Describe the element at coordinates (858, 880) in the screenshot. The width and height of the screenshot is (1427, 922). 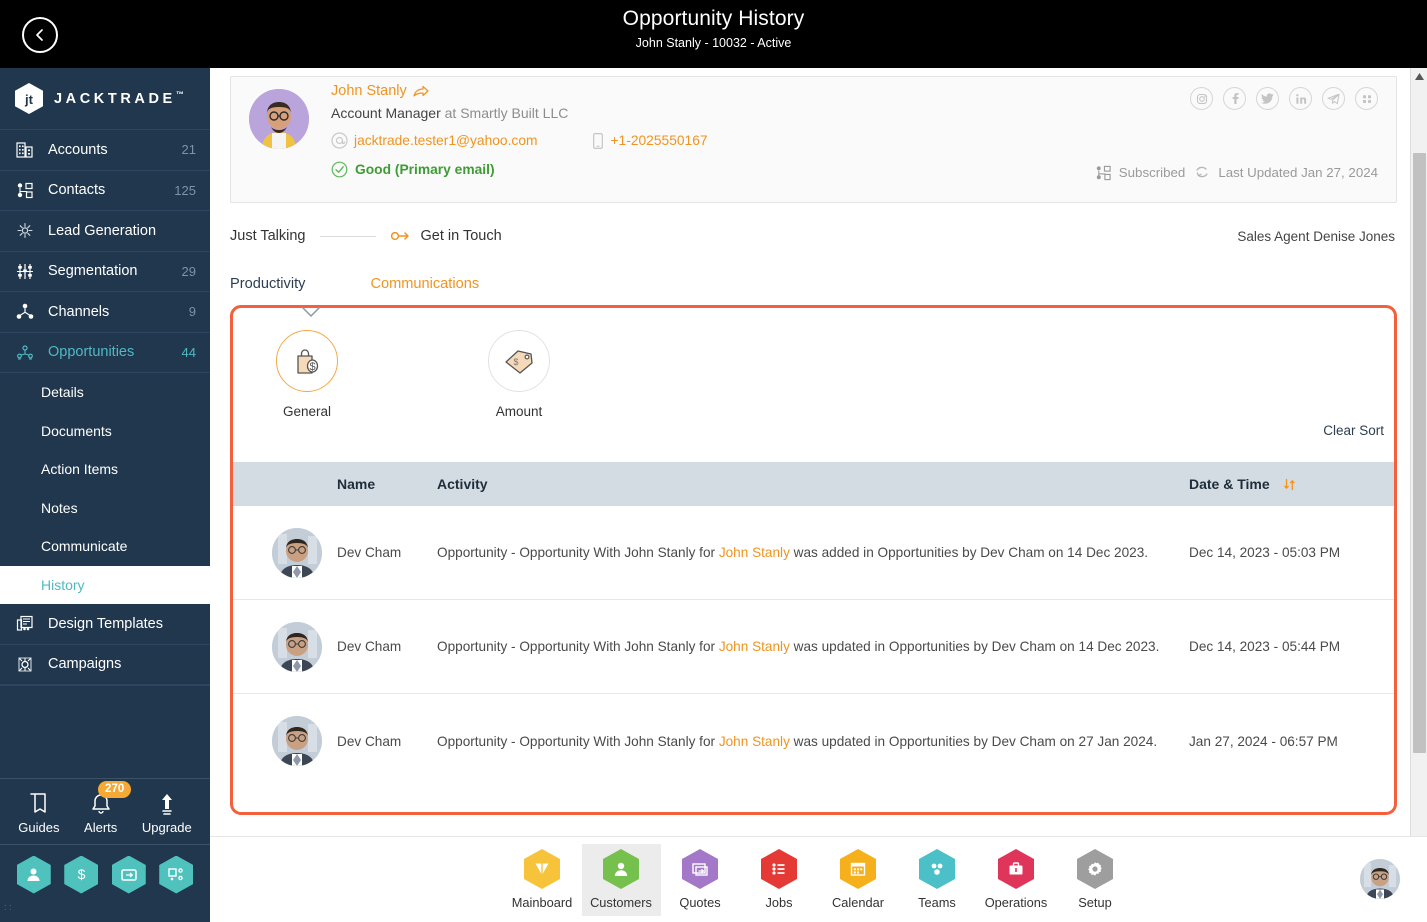
I see `bottom-nav-calendar: Calendar` at that location.